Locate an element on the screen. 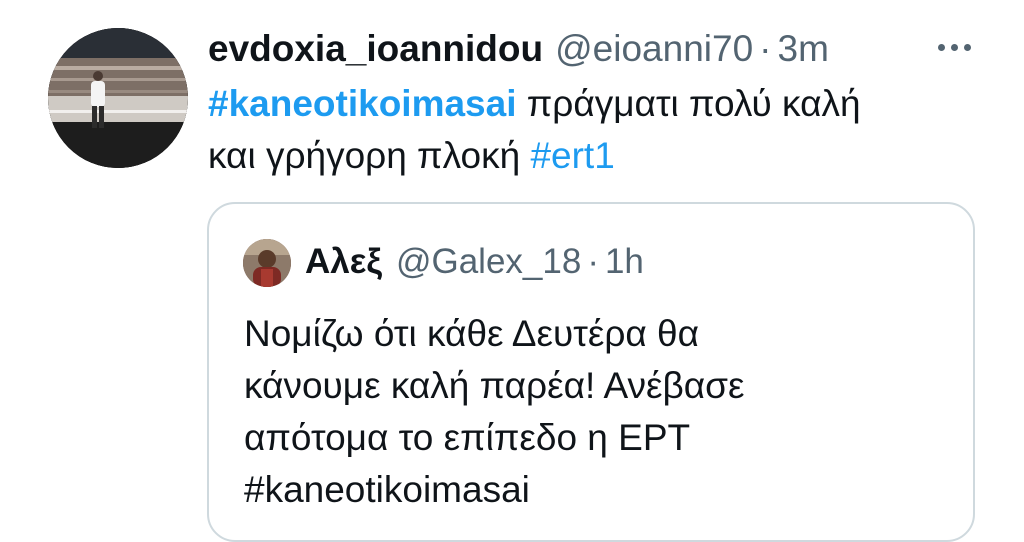 Image resolution: width=1024 pixels, height=542 pixels. quoted-avatar is located at coordinates (267, 263).